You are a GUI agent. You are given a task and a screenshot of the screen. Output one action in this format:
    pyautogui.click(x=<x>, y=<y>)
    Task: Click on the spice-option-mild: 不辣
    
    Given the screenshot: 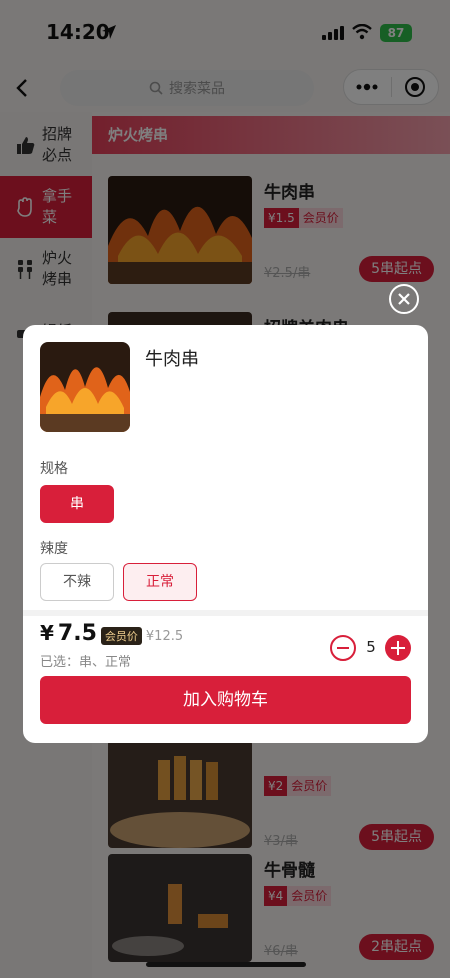 What is the action you would take?
    pyautogui.click(x=77, y=582)
    